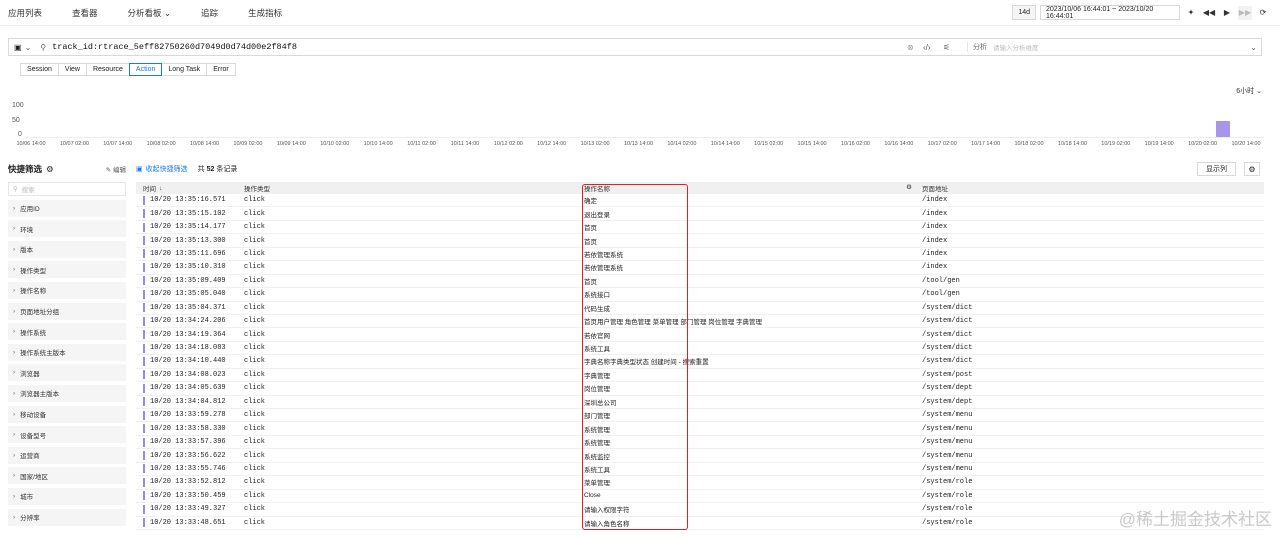 This screenshot has width=1280, height=536. I want to click on column-settings-icon: ⚙, so click(909, 187).